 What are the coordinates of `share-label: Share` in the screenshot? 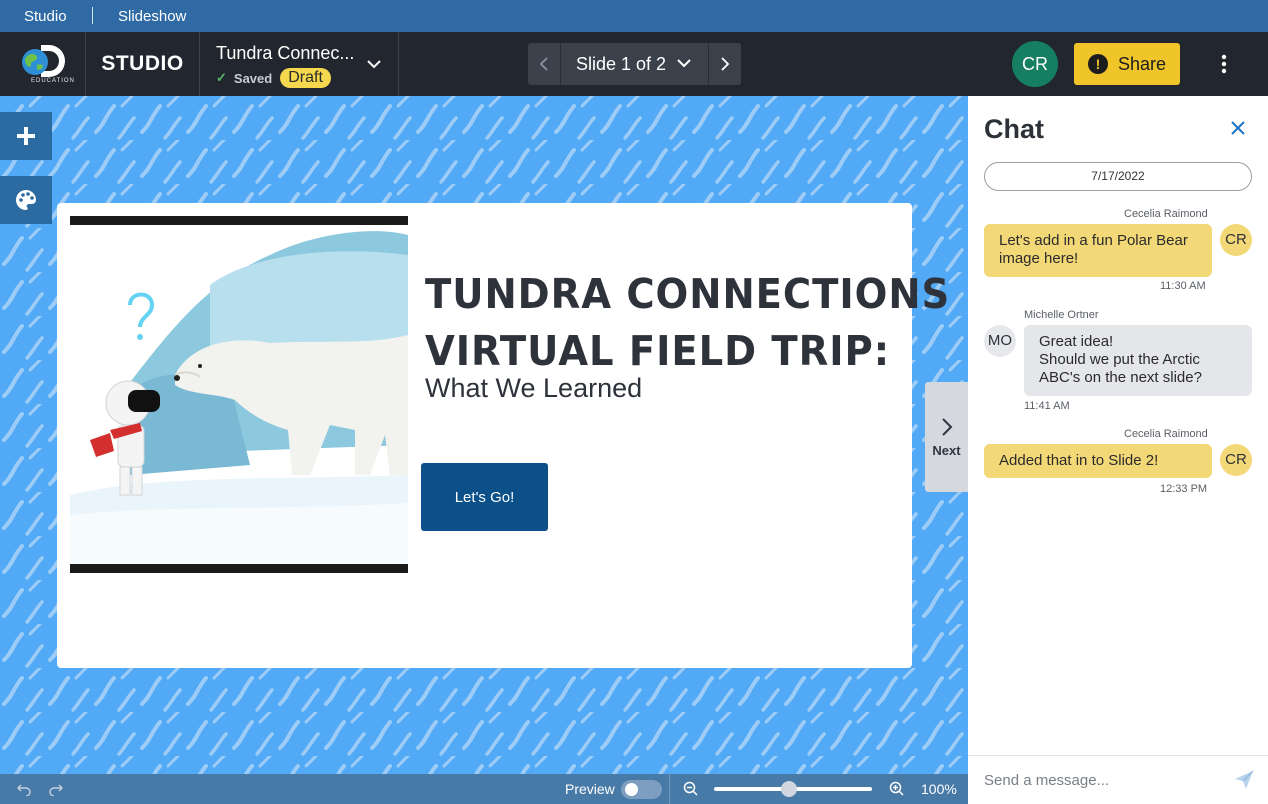 It's located at (1142, 63).